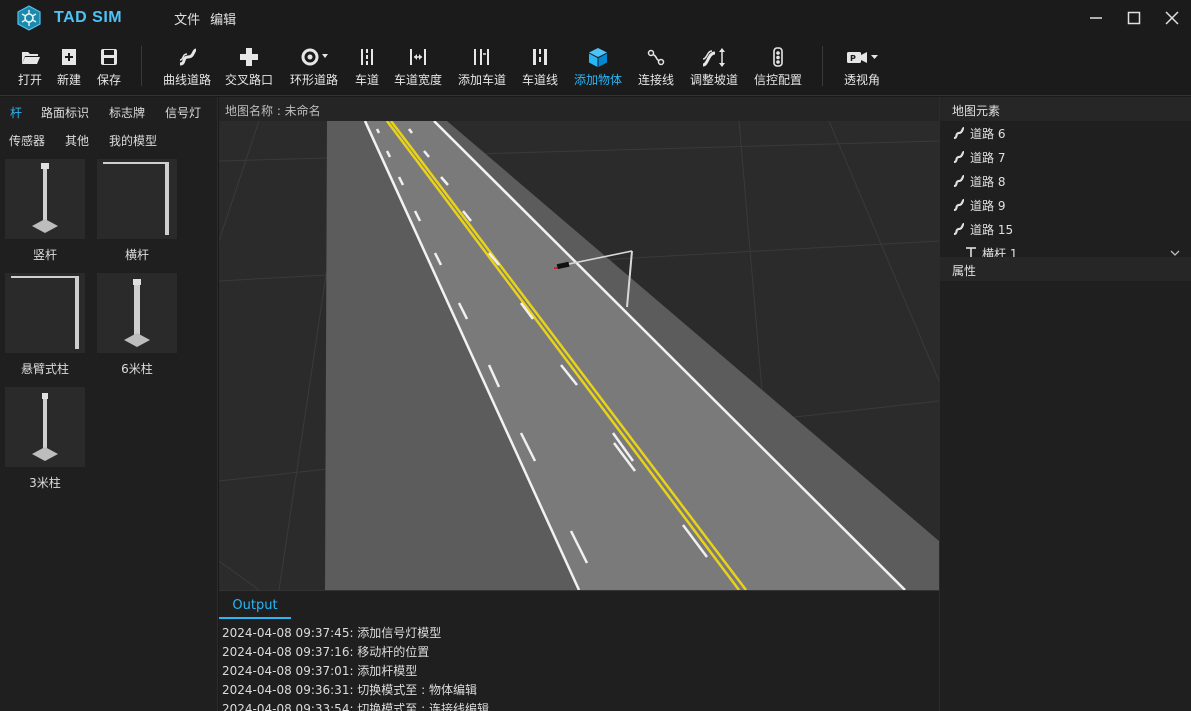 Image resolution: width=1191 pixels, height=711 pixels. I want to click on pillar-6m-icon, so click(137, 313).